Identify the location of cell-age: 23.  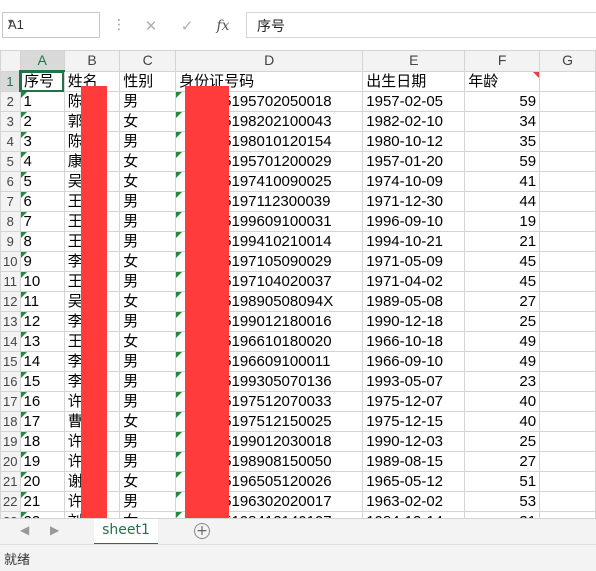
(502, 381).